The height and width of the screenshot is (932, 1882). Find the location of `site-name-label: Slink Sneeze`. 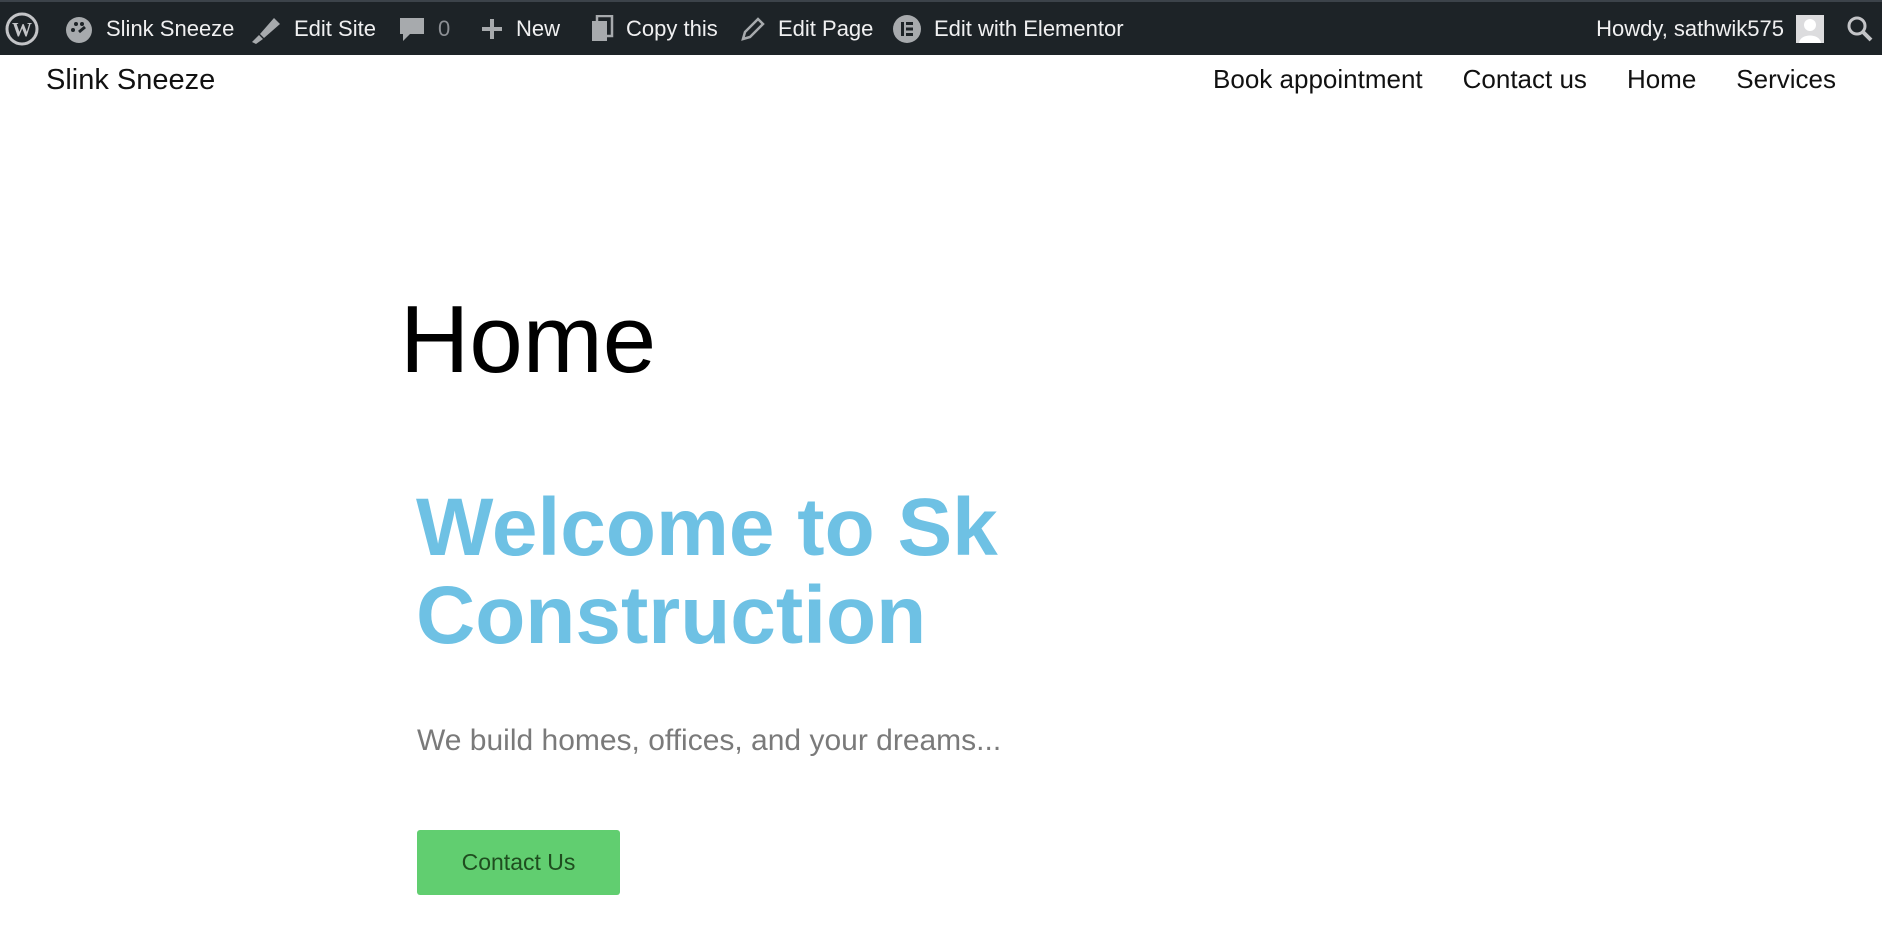

site-name-label: Slink Sneeze is located at coordinates (170, 28).